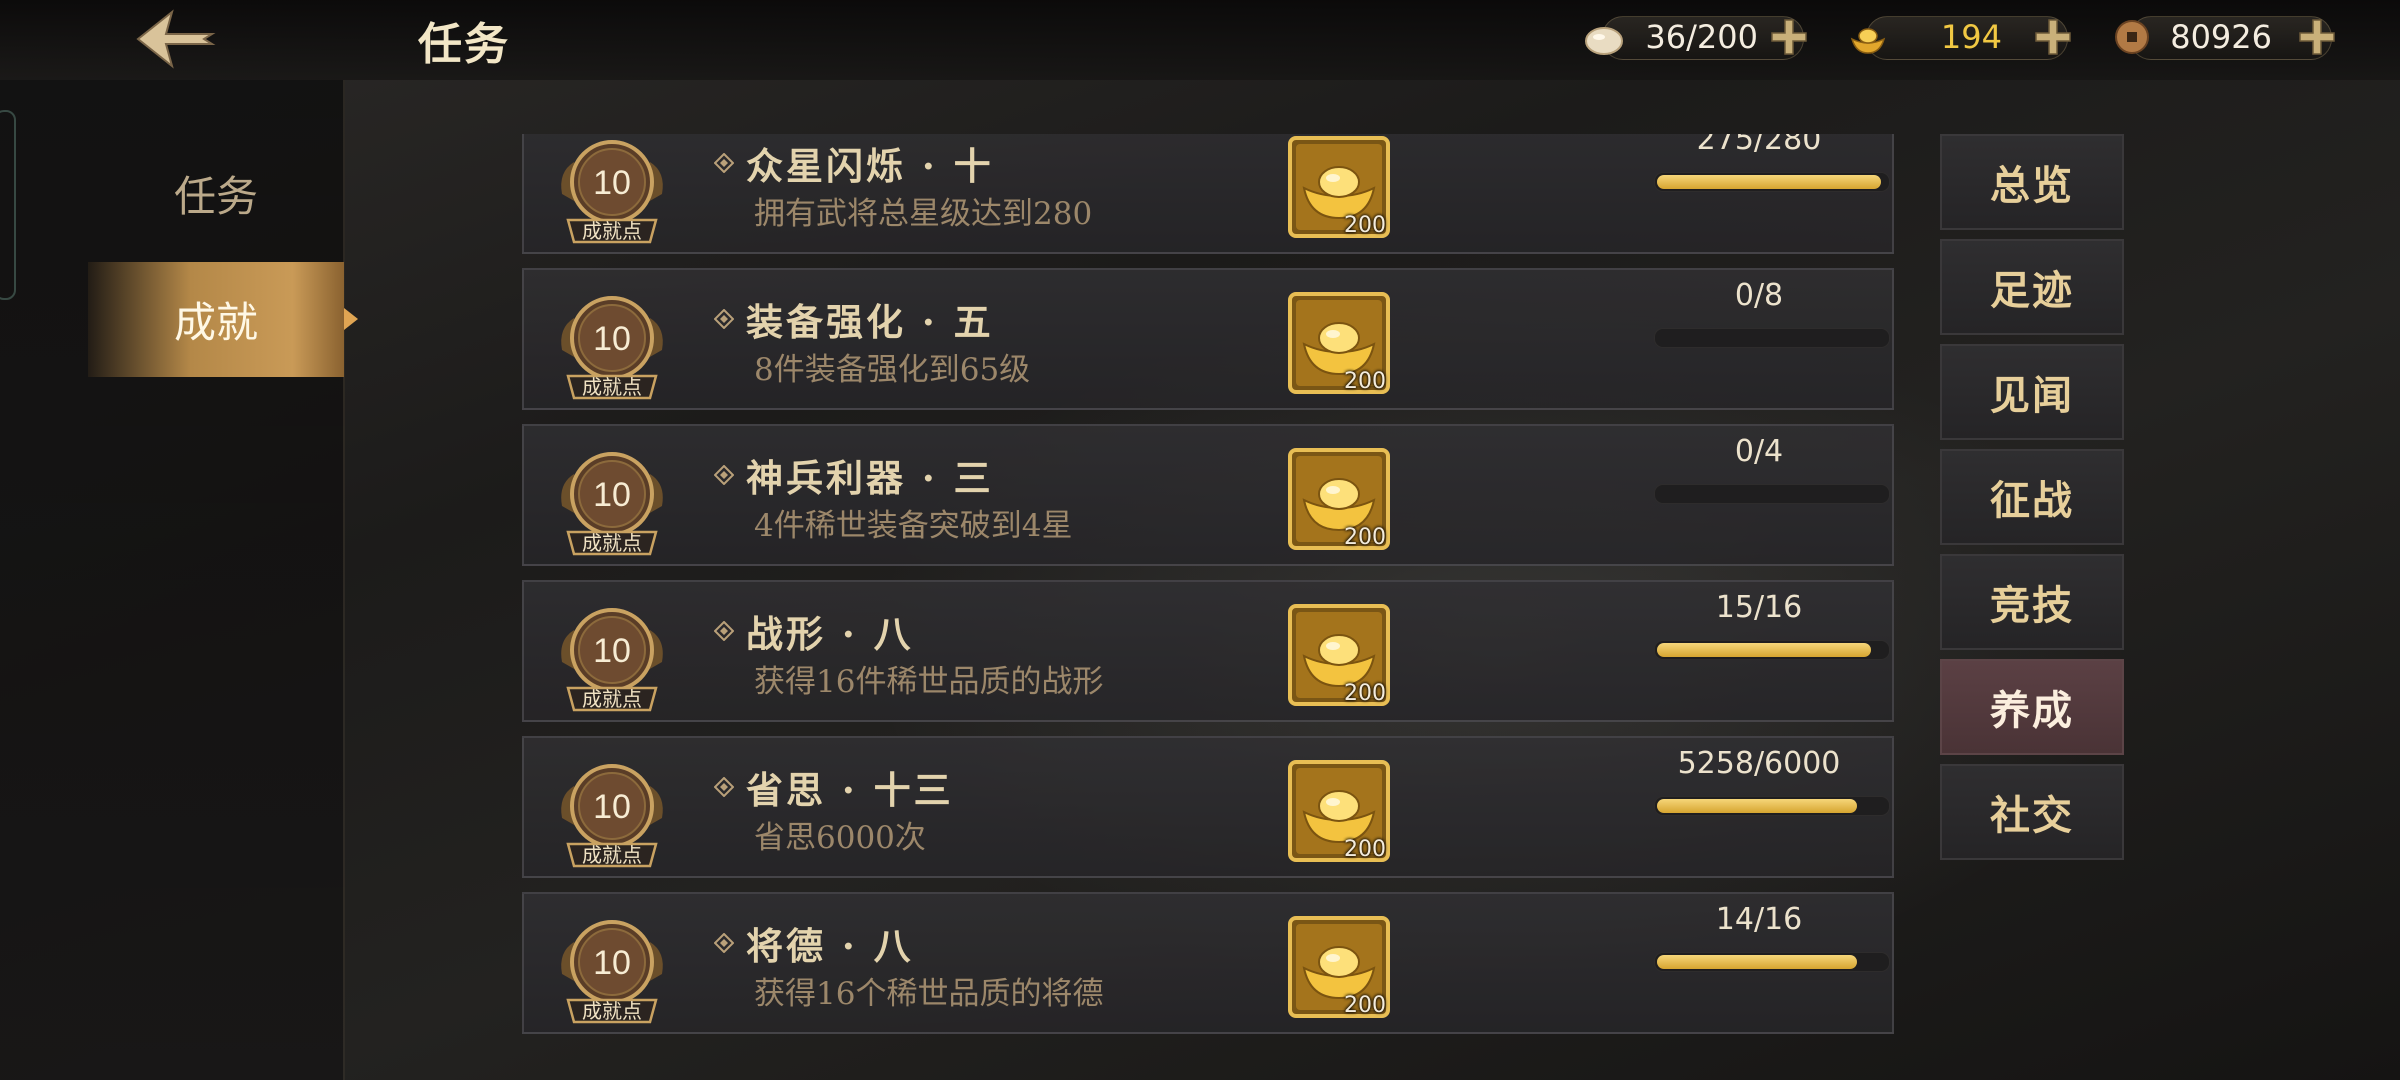 The width and height of the screenshot is (2400, 1080). Describe the element at coordinates (870, 166) in the screenshot. I see `achievement-title: 众星闪烁 · 十` at that location.